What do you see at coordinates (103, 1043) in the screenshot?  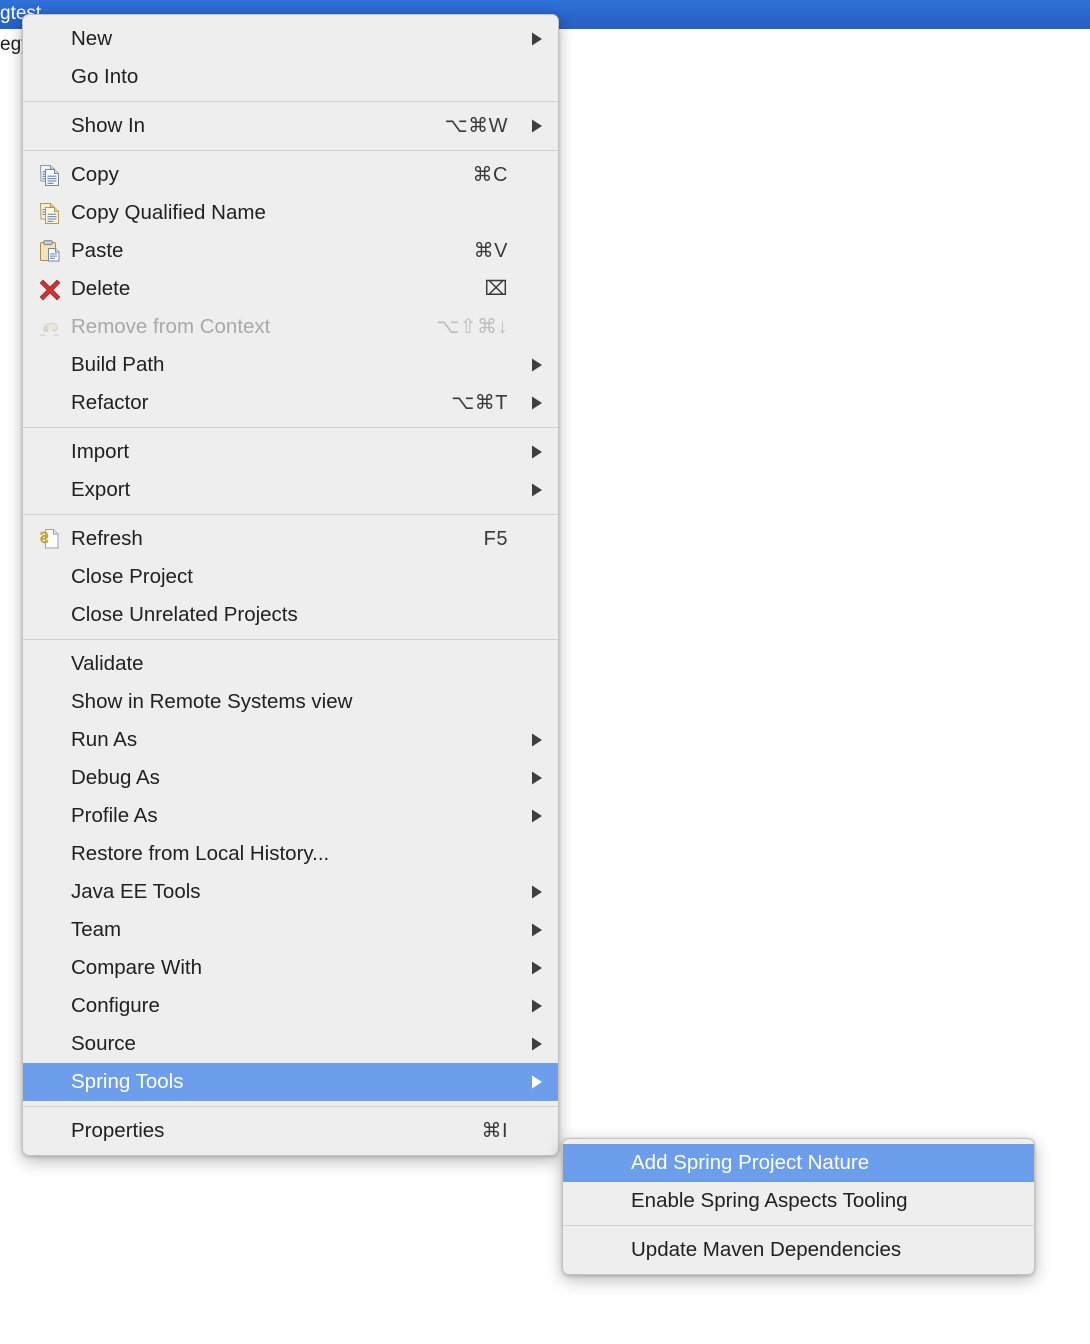 I see `menu-item-label: Source` at bounding box center [103, 1043].